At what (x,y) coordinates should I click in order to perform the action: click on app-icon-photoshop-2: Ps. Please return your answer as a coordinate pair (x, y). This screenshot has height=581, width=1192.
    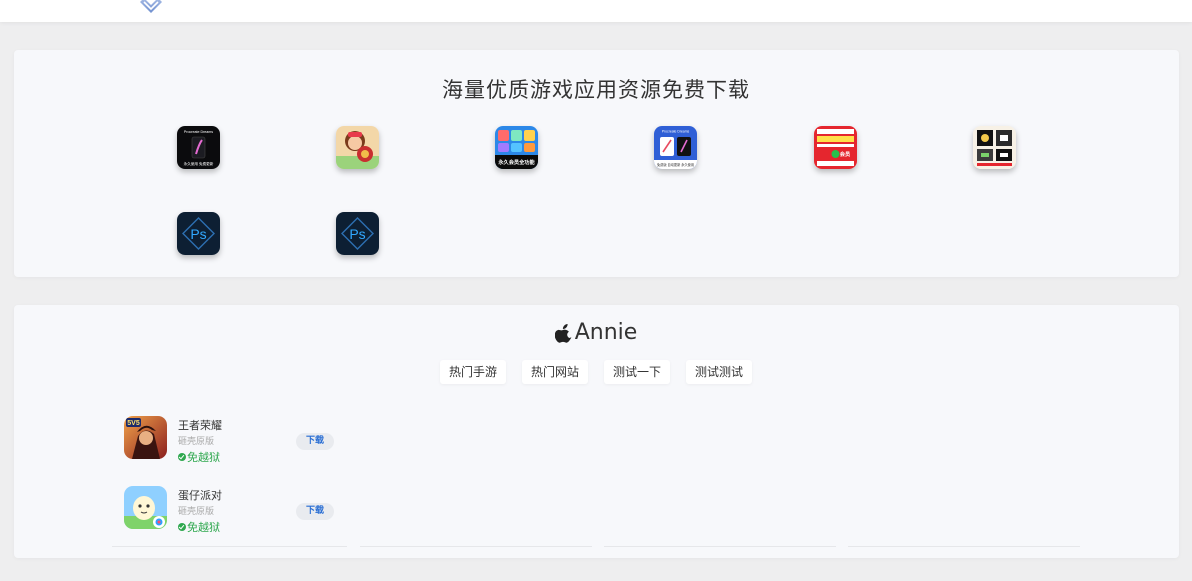
    Looking at the image, I should click on (357, 233).